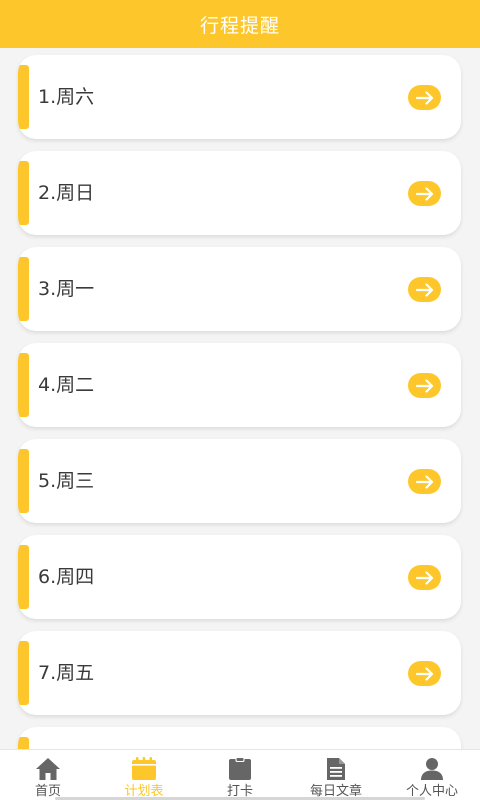  I want to click on home-icon, so click(48, 769).